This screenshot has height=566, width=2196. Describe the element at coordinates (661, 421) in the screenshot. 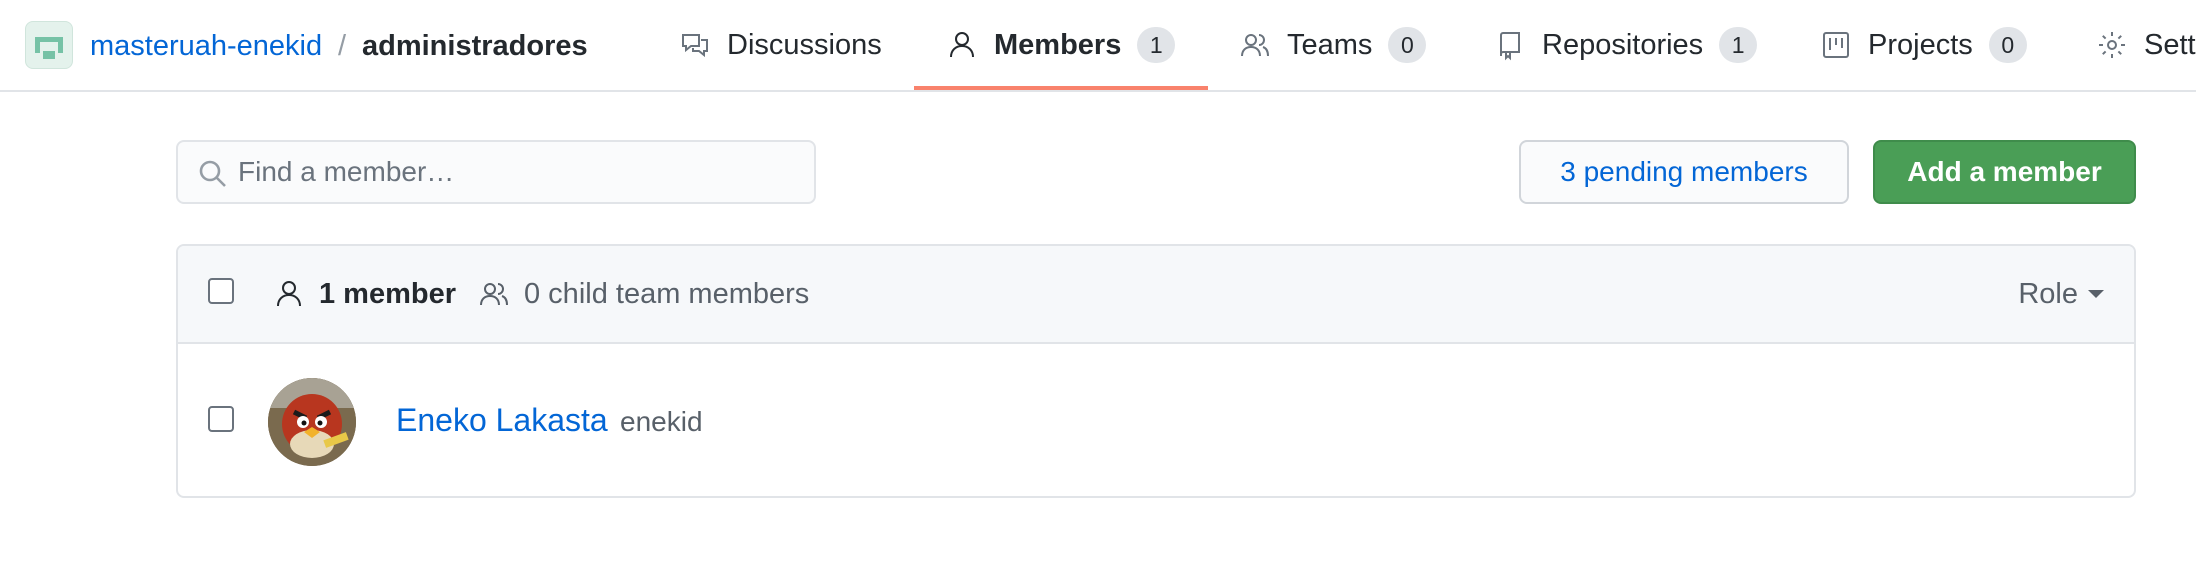

I see `member-login: enekid` at that location.